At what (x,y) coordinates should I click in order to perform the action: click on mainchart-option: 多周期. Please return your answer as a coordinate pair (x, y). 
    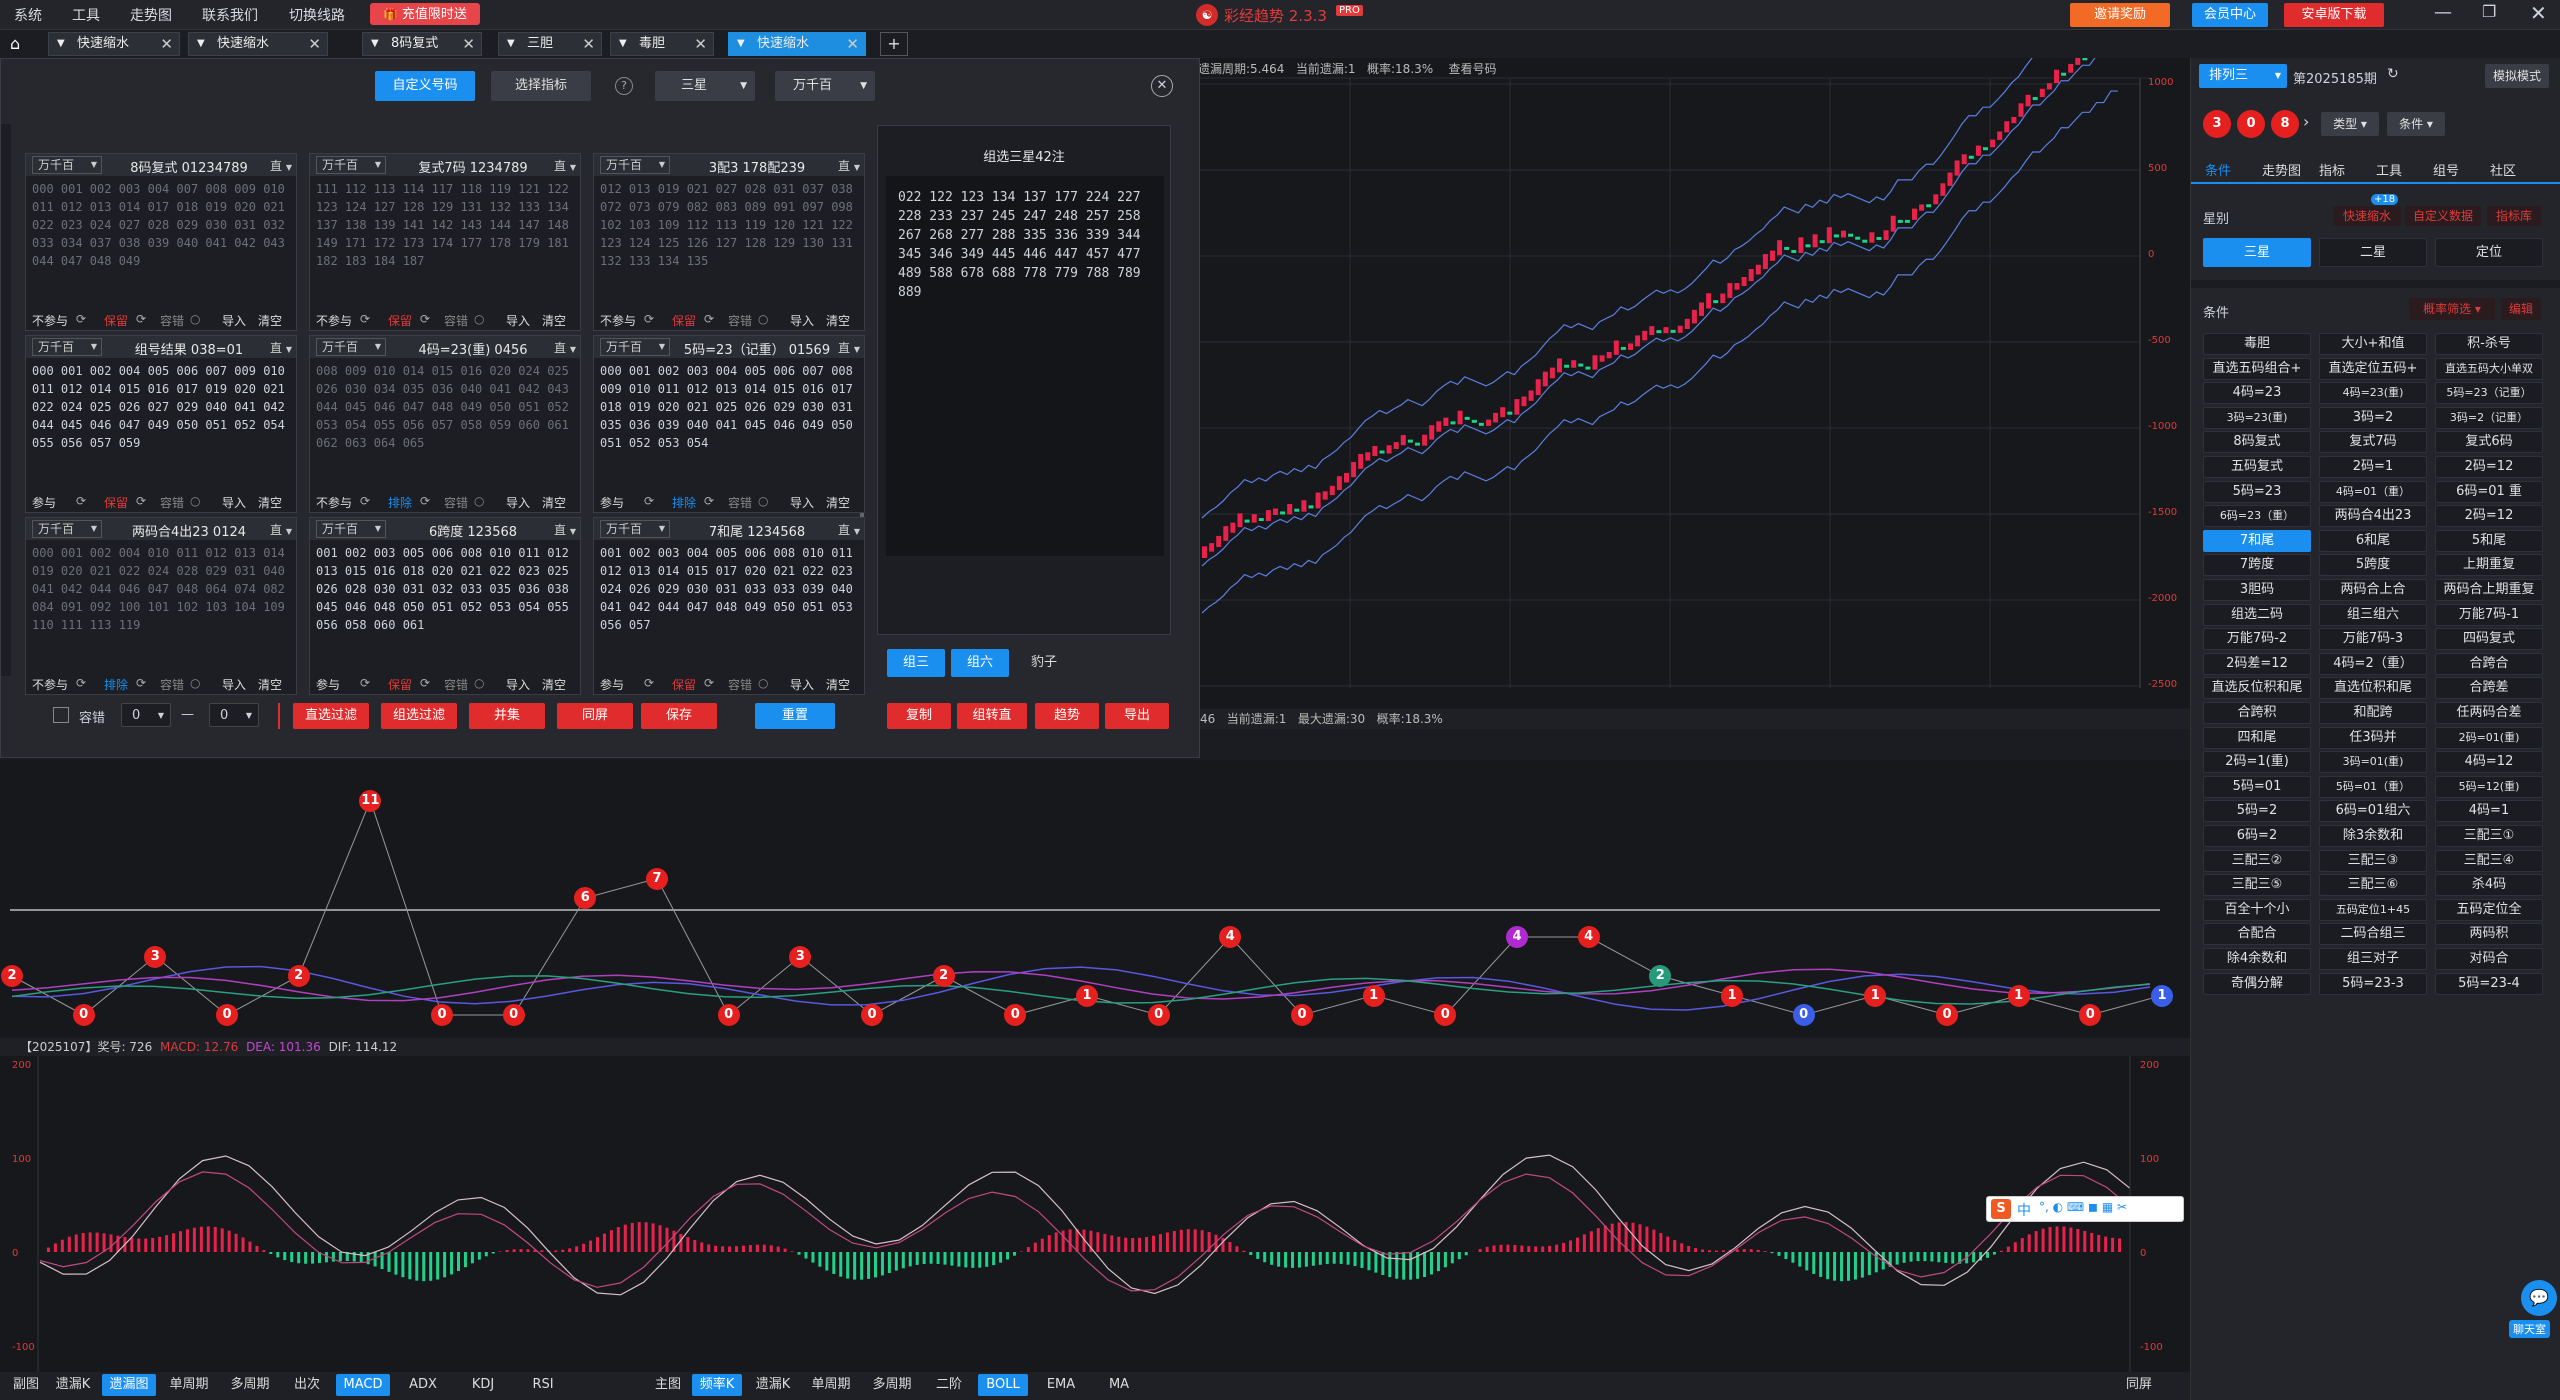
    Looking at the image, I should click on (892, 1385).